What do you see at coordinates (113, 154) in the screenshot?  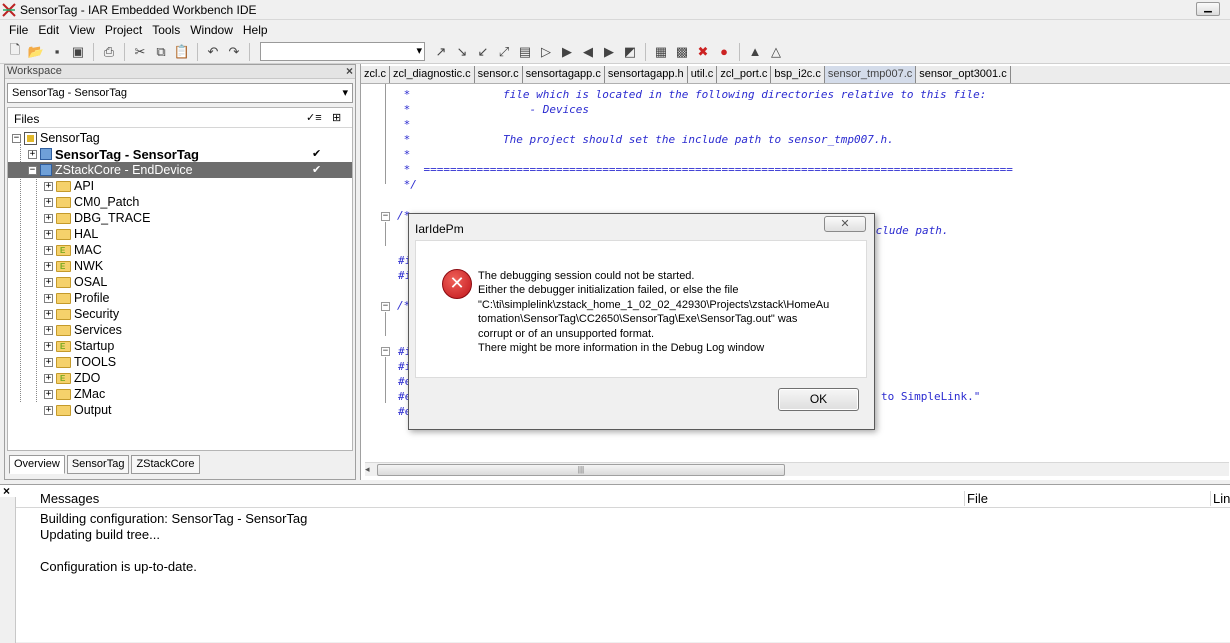 I see `tree-project-sensortag: + SensorTag - SensorTag` at bounding box center [113, 154].